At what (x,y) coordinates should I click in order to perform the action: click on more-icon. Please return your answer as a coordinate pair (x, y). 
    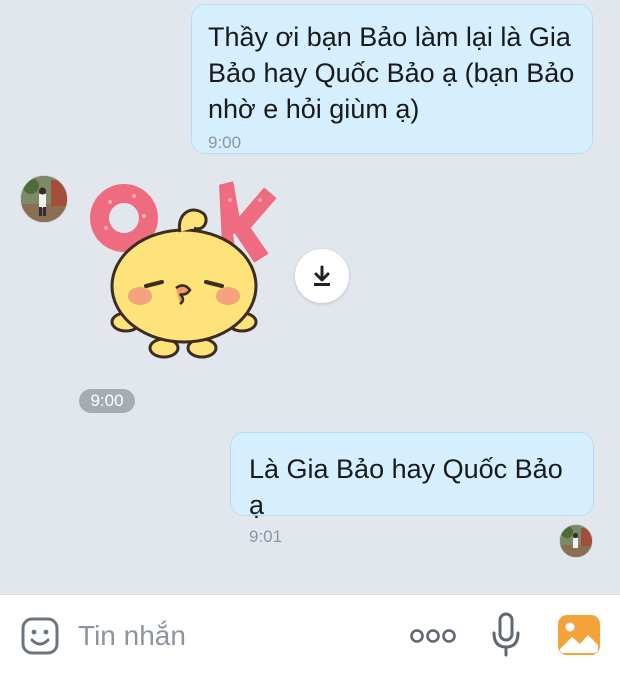
    Looking at the image, I should click on (433, 636).